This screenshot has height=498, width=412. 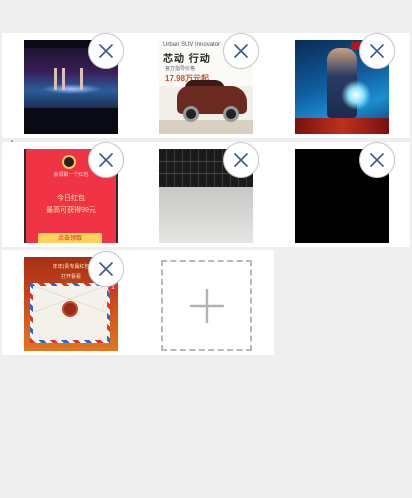 I want to click on photo-row-3: 年年)贵专属红包 打开看看 1, so click(x=138, y=302).